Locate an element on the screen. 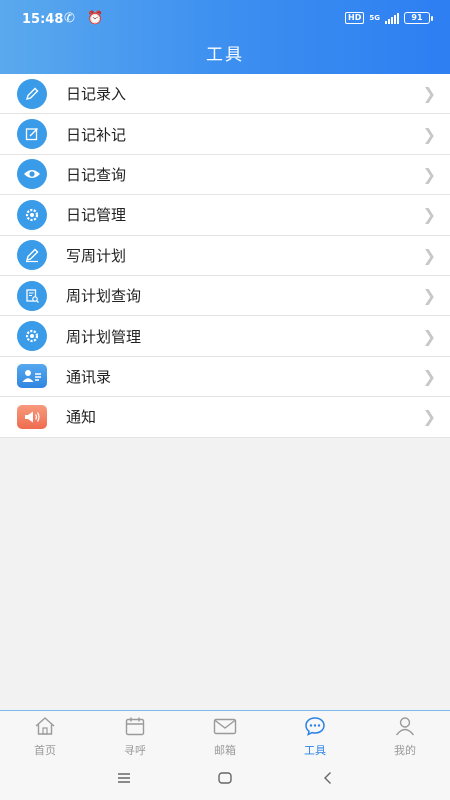 The image size is (450, 800). menu-item-label: 通讯录 is located at coordinates (89, 376).